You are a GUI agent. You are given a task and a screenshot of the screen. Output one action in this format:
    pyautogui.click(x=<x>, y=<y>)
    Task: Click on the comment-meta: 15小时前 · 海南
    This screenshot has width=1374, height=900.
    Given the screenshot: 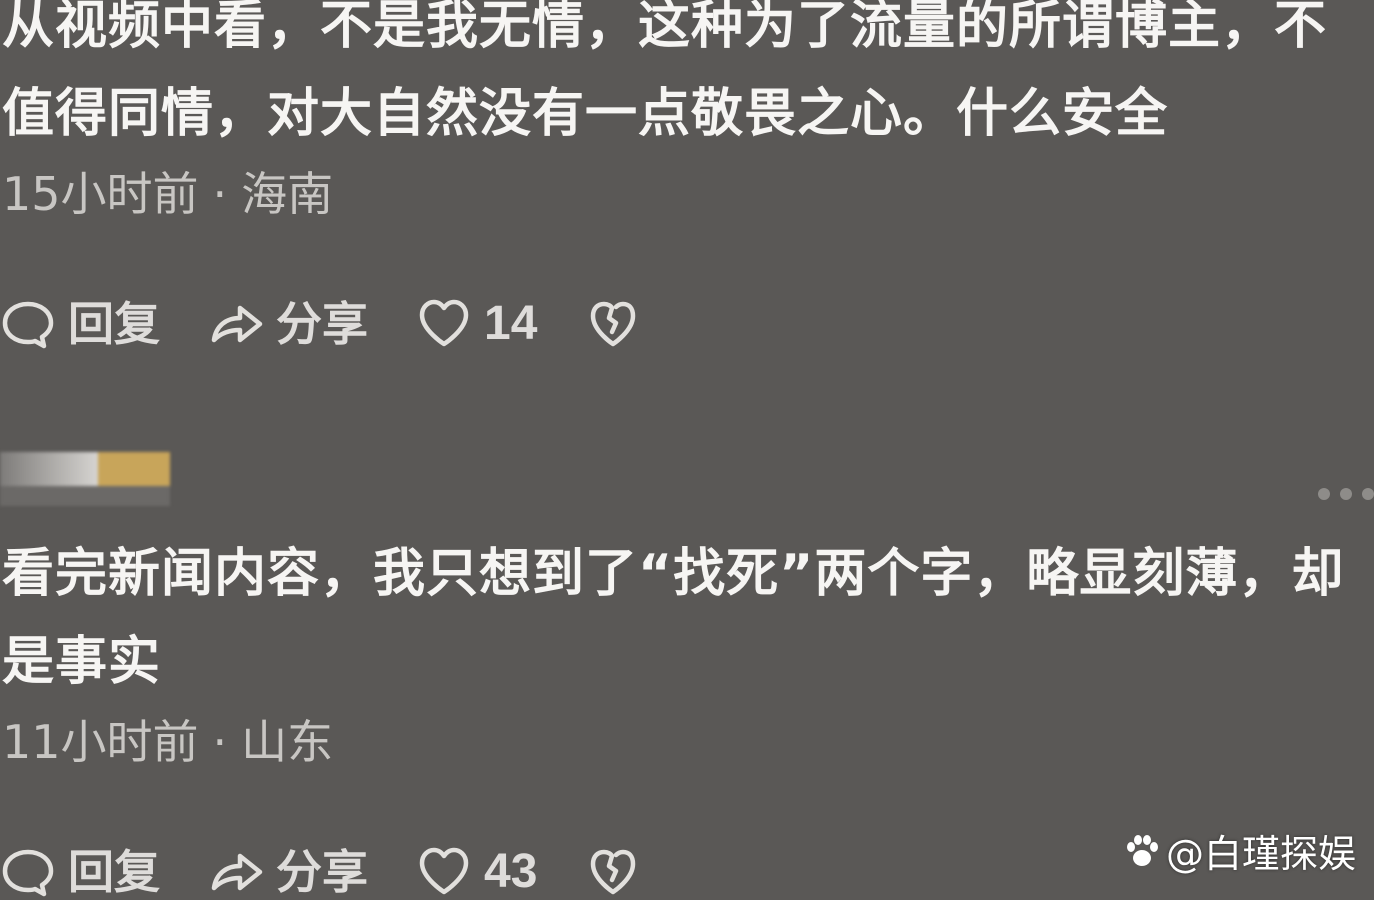 What is the action you would take?
    pyautogui.click(x=687, y=194)
    